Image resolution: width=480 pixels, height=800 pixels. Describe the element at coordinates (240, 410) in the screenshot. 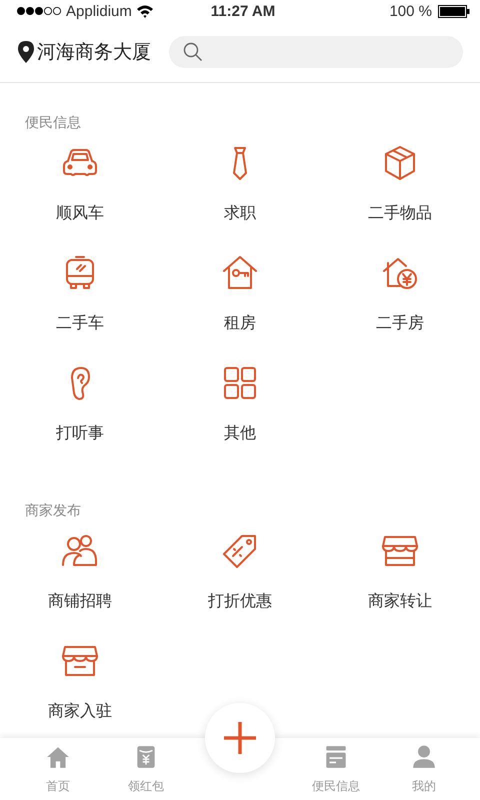

I see `category-item: 其他` at that location.